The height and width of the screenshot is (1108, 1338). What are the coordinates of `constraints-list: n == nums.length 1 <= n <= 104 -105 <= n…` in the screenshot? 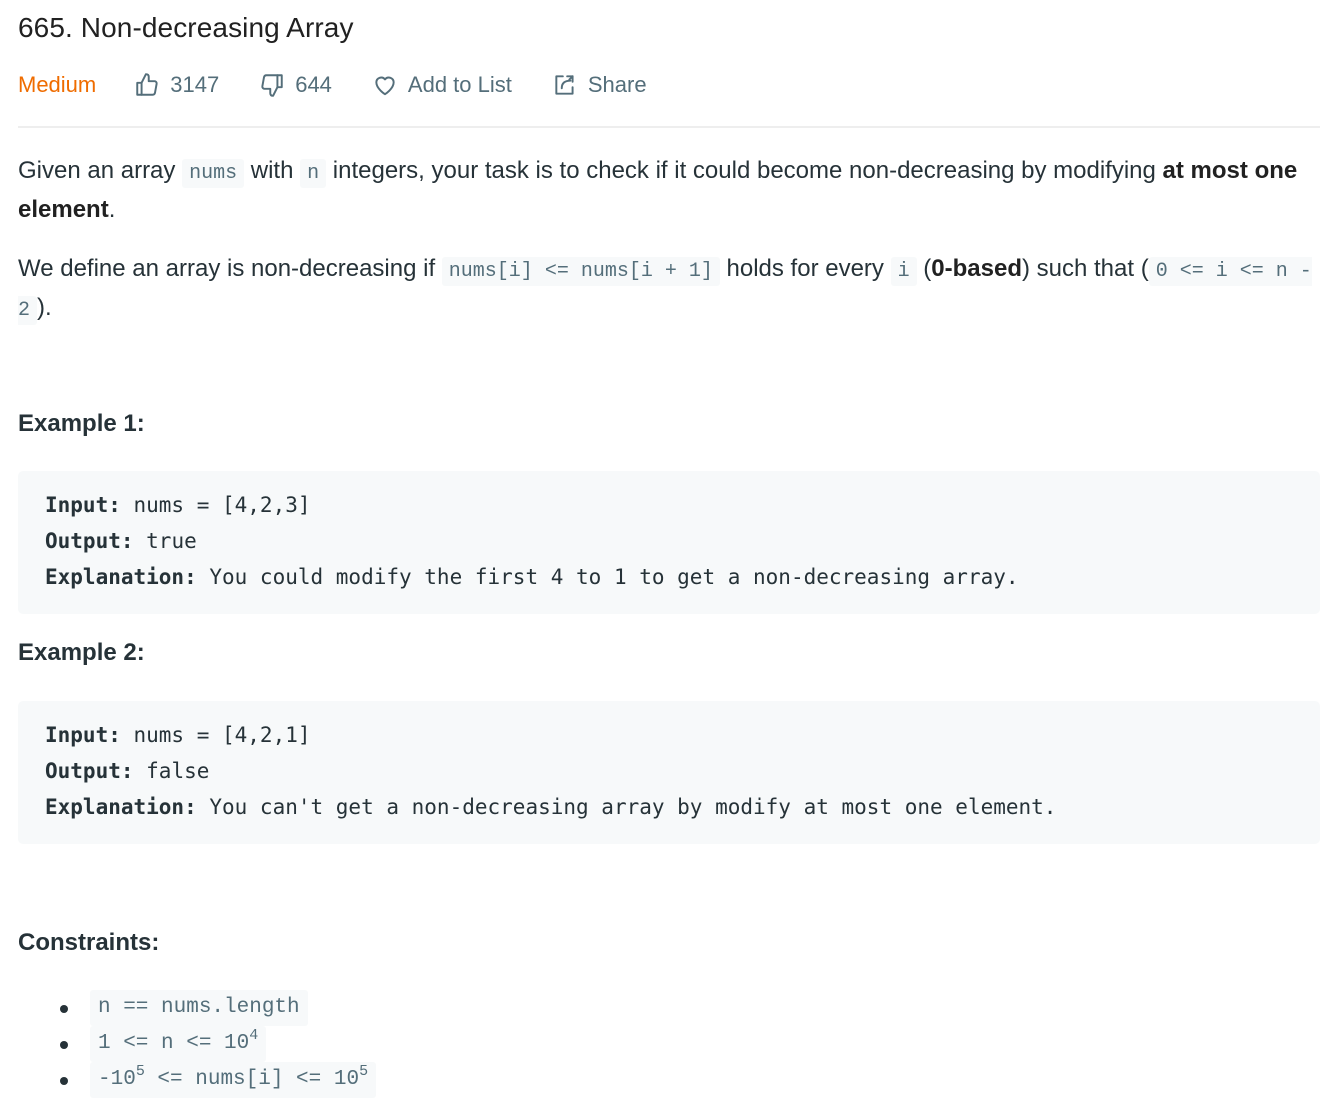 It's located at (197, 1044).